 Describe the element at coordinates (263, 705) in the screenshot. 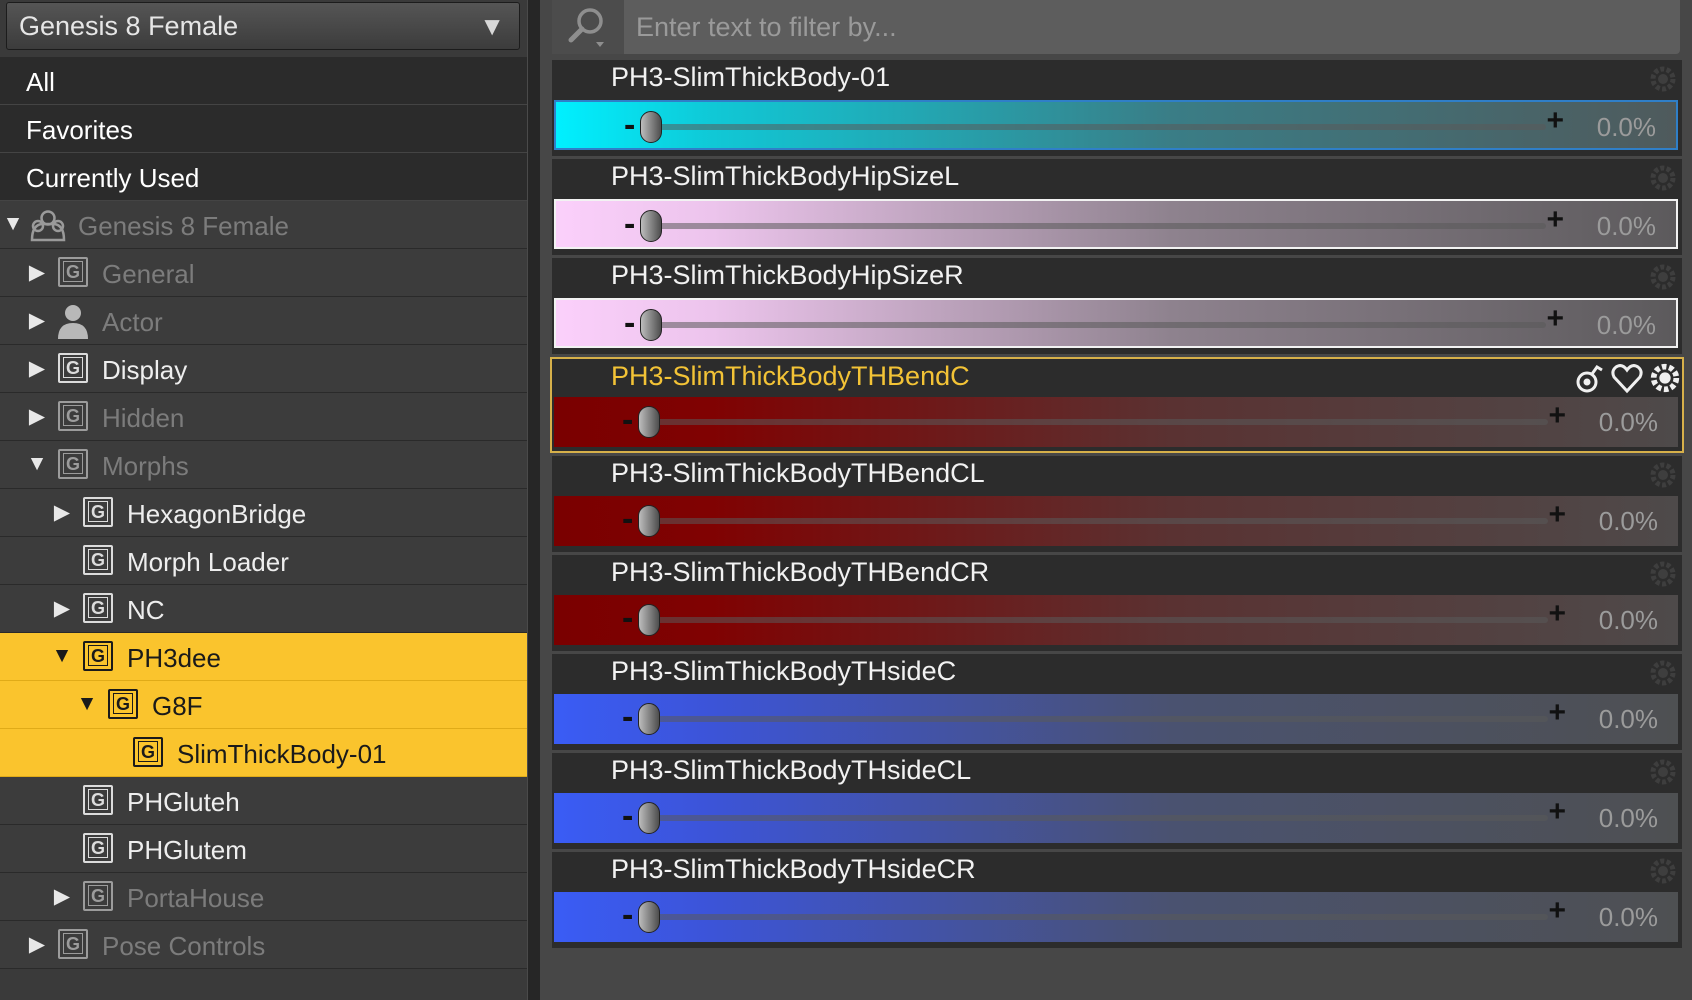

I see `tree-item-g8f: ▼ G8F` at that location.